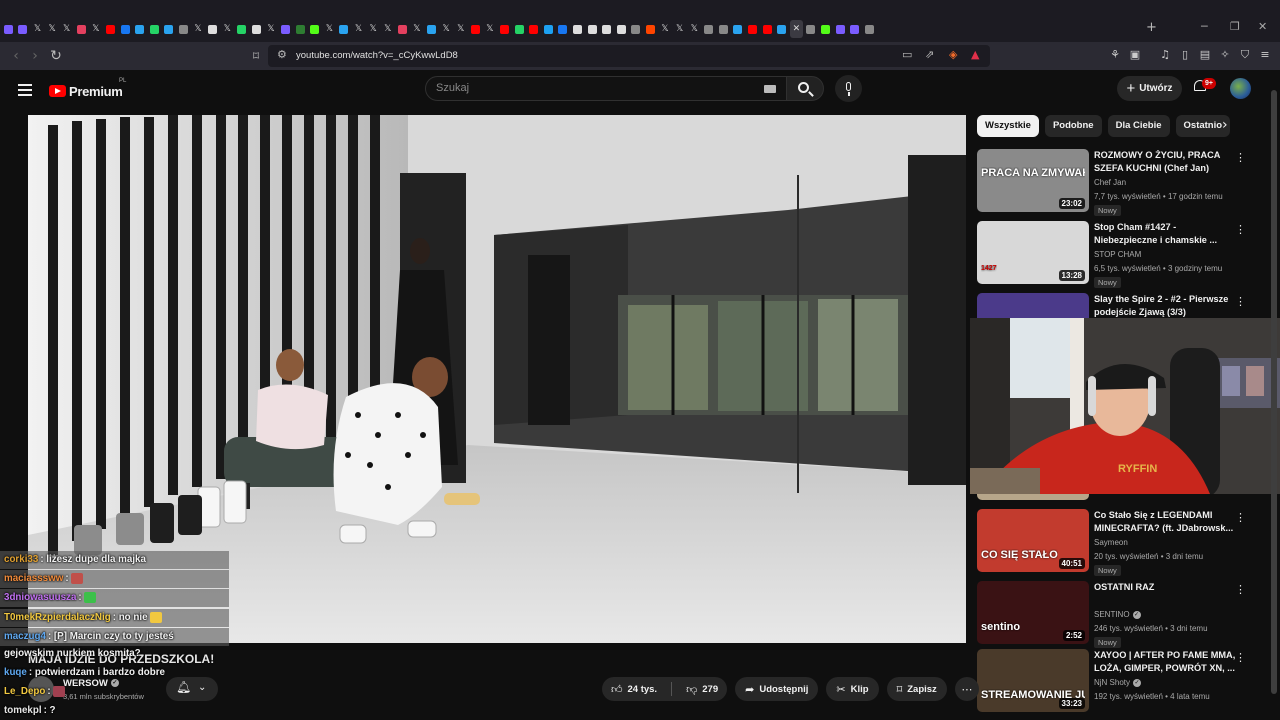  Describe the element at coordinates (907, 54) in the screenshot. I see `cast-icon: ▭` at that location.